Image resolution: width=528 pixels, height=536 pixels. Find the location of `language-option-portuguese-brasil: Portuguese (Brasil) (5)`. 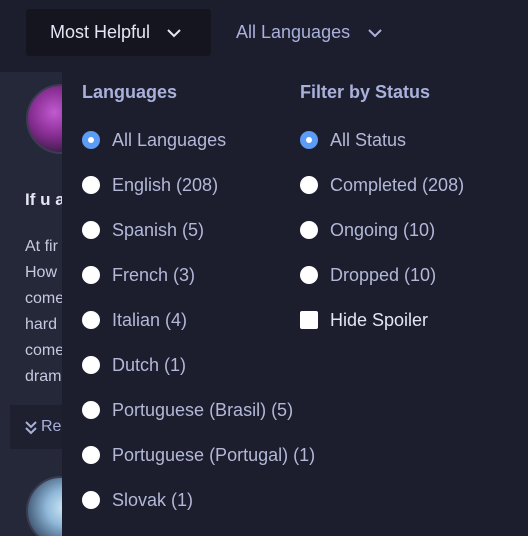

language-option-portuguese-brasil: Portuguese (Brasil) (5) is located at coordinates (187, 410).